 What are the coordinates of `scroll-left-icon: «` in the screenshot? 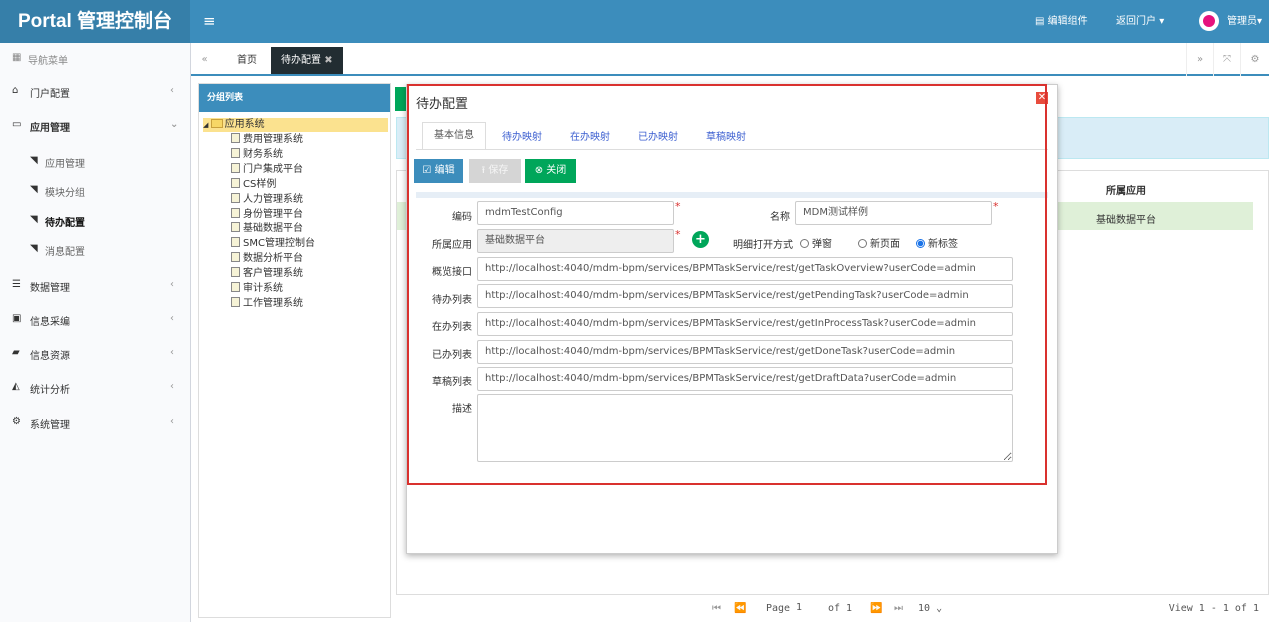 It's located at (204, 59).